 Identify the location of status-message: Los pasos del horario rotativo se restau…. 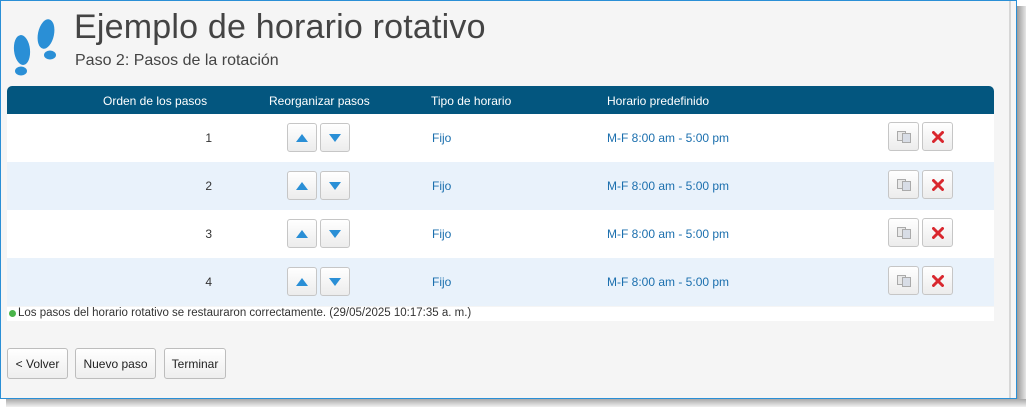
(500, 314).